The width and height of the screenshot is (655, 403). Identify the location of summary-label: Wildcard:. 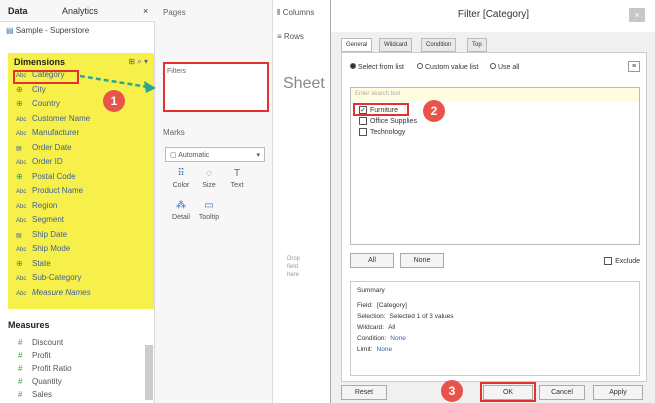
(371, 327).